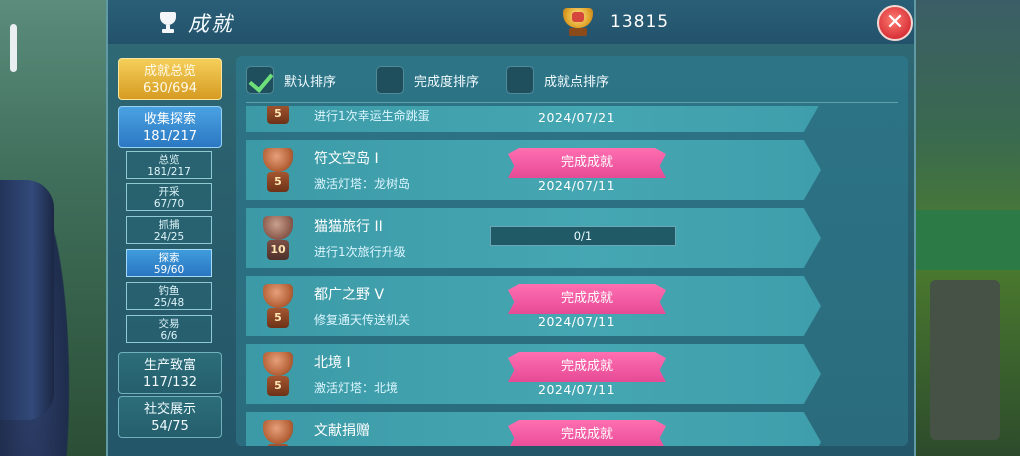 The image size is (1020, 456). What do you see at coordinates (260, 80) in the screenshot?
I see `checkbox-checked` at bounding box center [260, 80].